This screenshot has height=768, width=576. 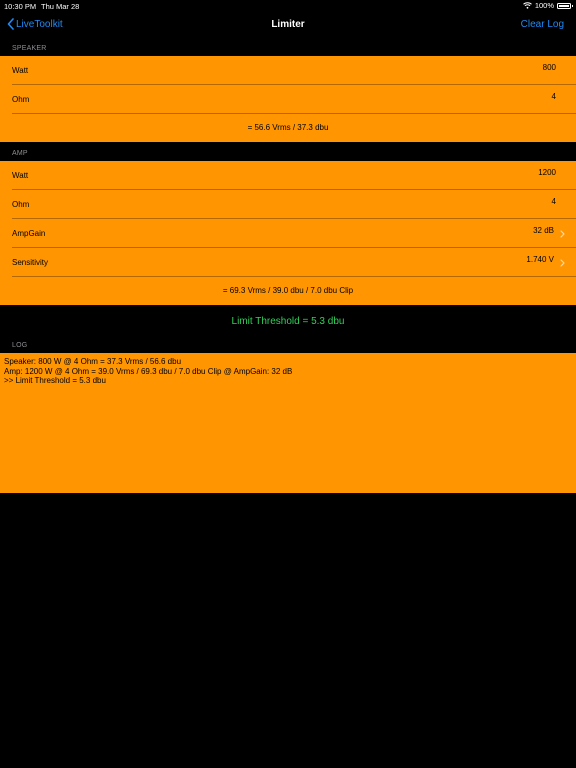 I want to click on amp-gain-value: 32 dB, so click(x=543, y=230).